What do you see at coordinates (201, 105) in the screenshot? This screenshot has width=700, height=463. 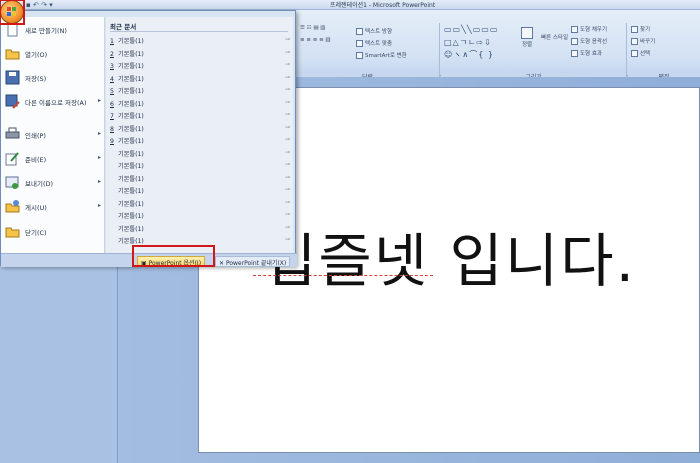 I see `recent-document-item: 6 기본틀(1) ⊸` at bounding box center [201, 105].